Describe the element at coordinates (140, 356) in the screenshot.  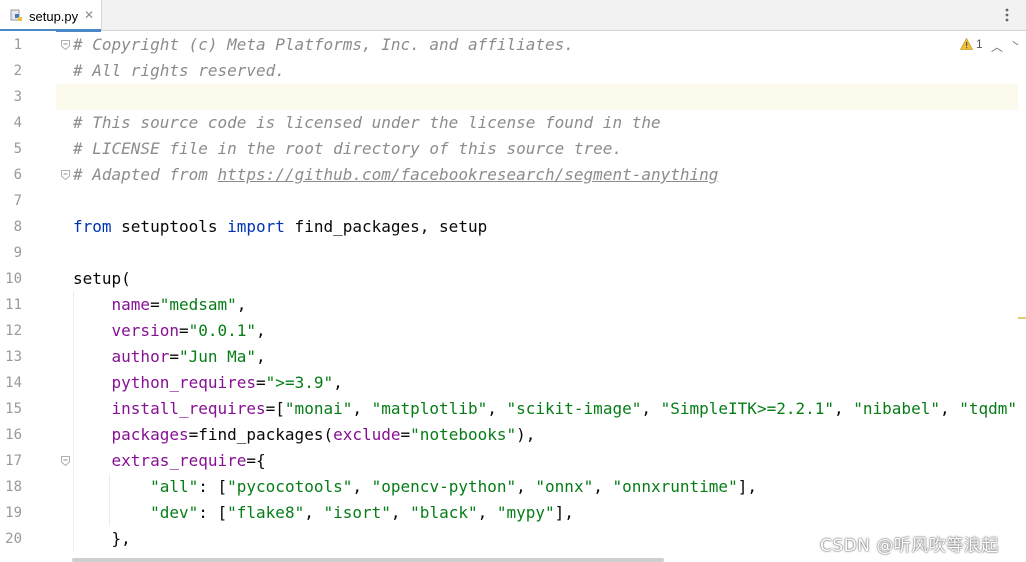
I see `code-token: author` at that location.